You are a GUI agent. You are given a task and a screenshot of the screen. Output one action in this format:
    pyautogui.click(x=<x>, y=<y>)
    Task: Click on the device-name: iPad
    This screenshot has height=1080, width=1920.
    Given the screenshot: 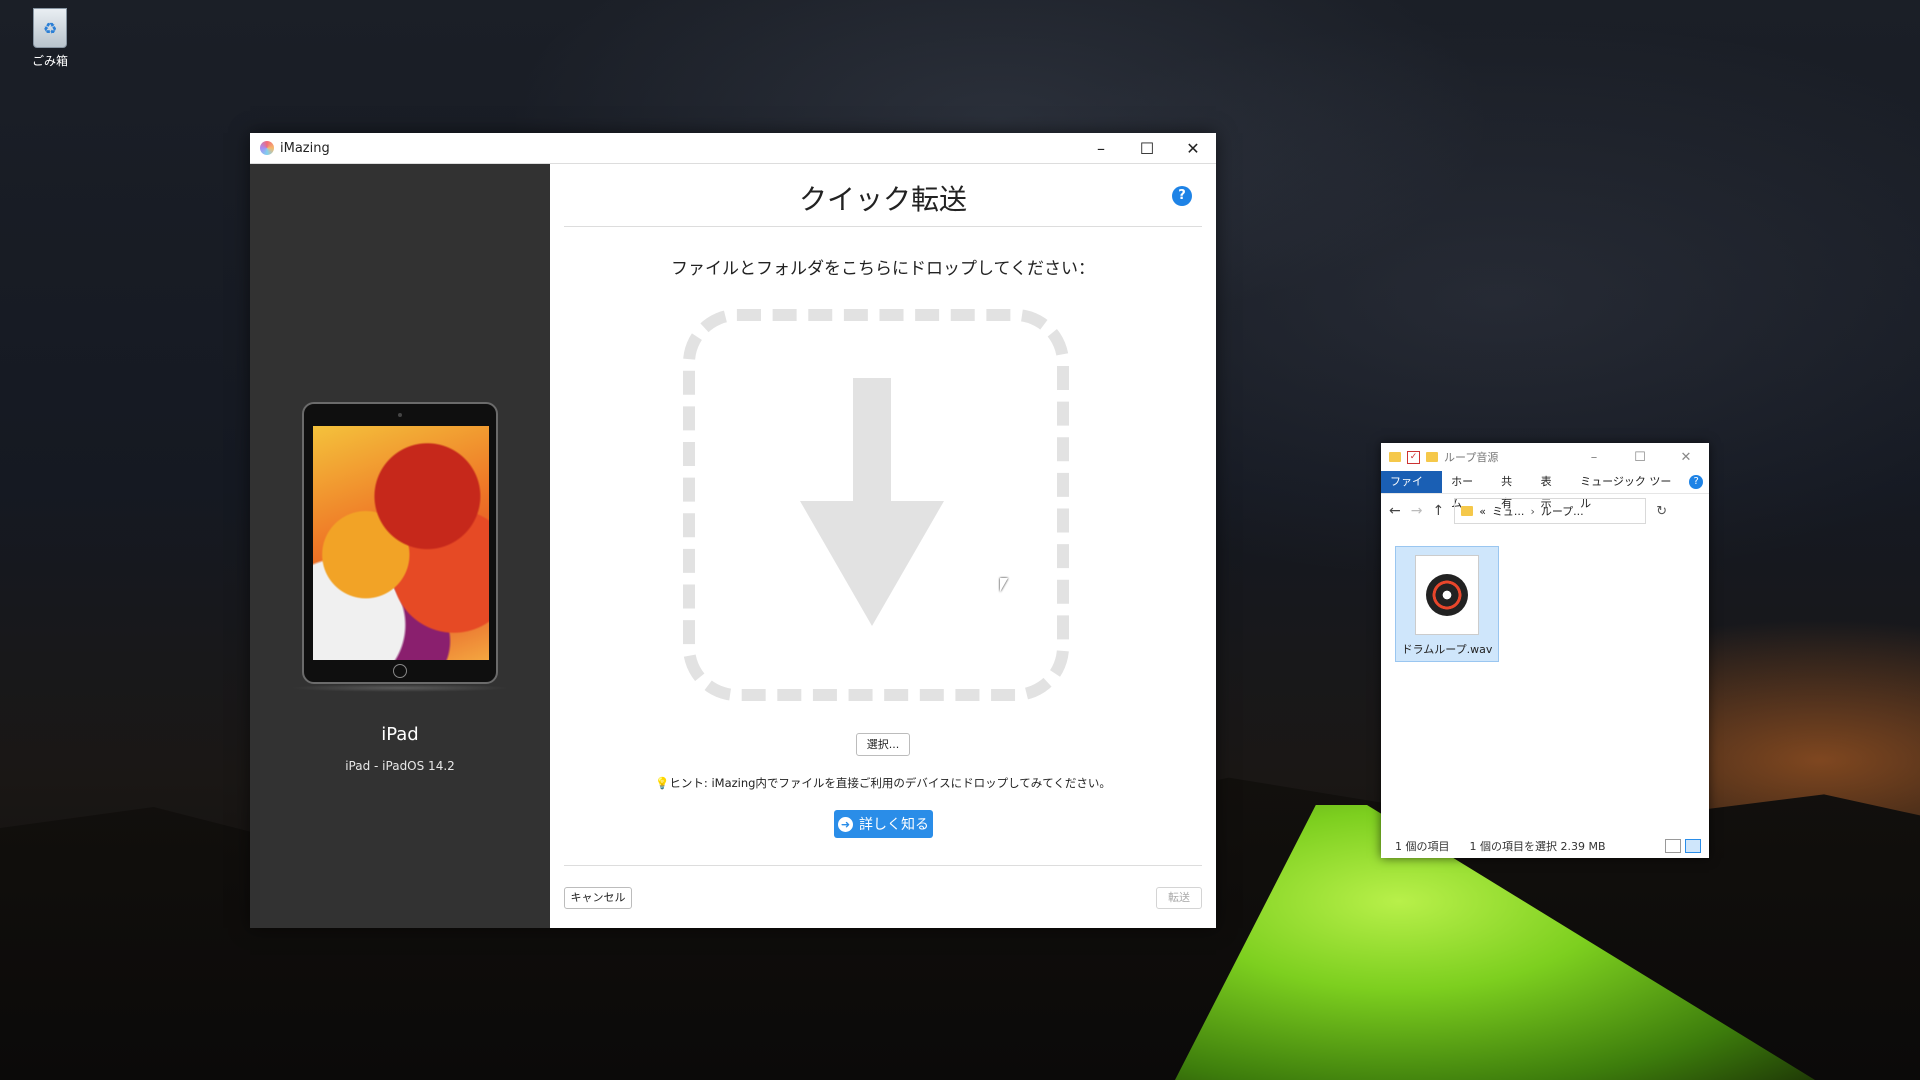 What is the action you would take?
    pyautogui.click(x=400, y=734)
    